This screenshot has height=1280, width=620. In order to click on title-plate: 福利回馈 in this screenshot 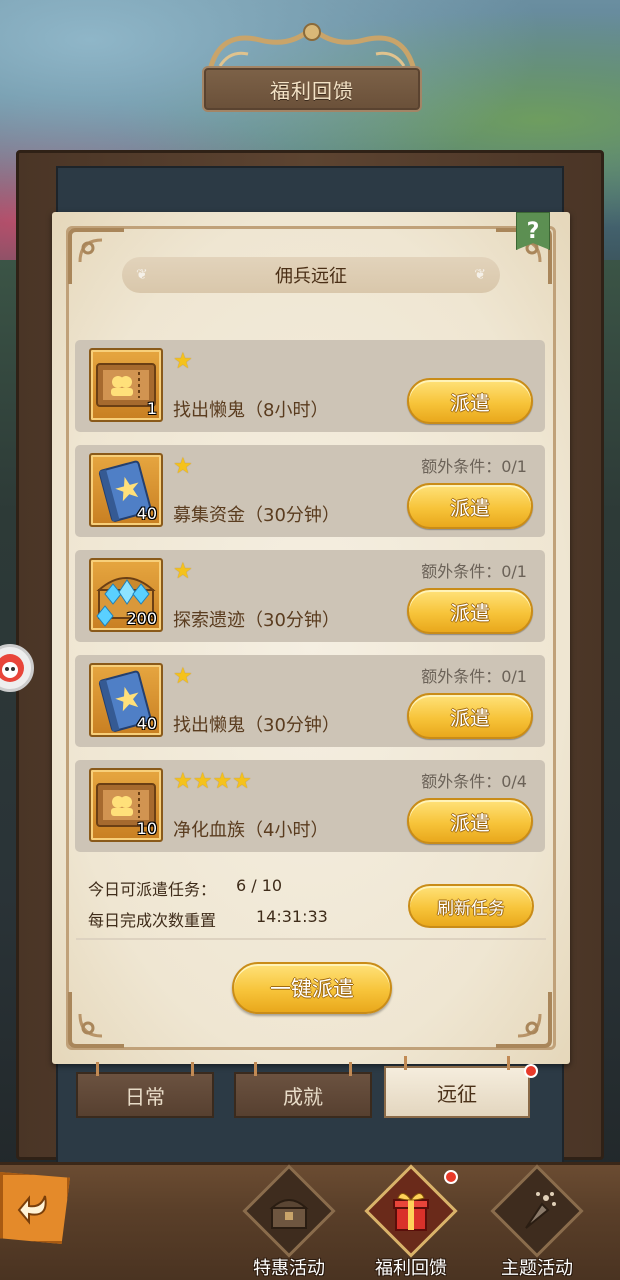, I will do `click(312, 89)`.